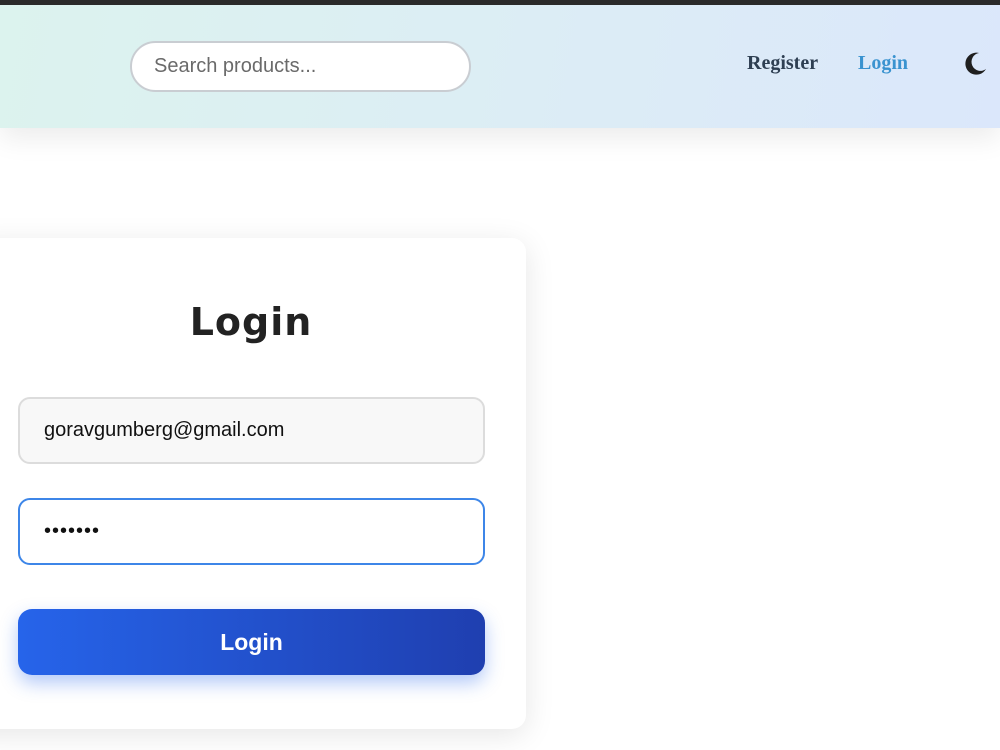 This screenshot has height=750, width=1000. What do you see at coordinates (251, 531) in the screenshot?
I see `password-field` at bounding box center [251, 531].